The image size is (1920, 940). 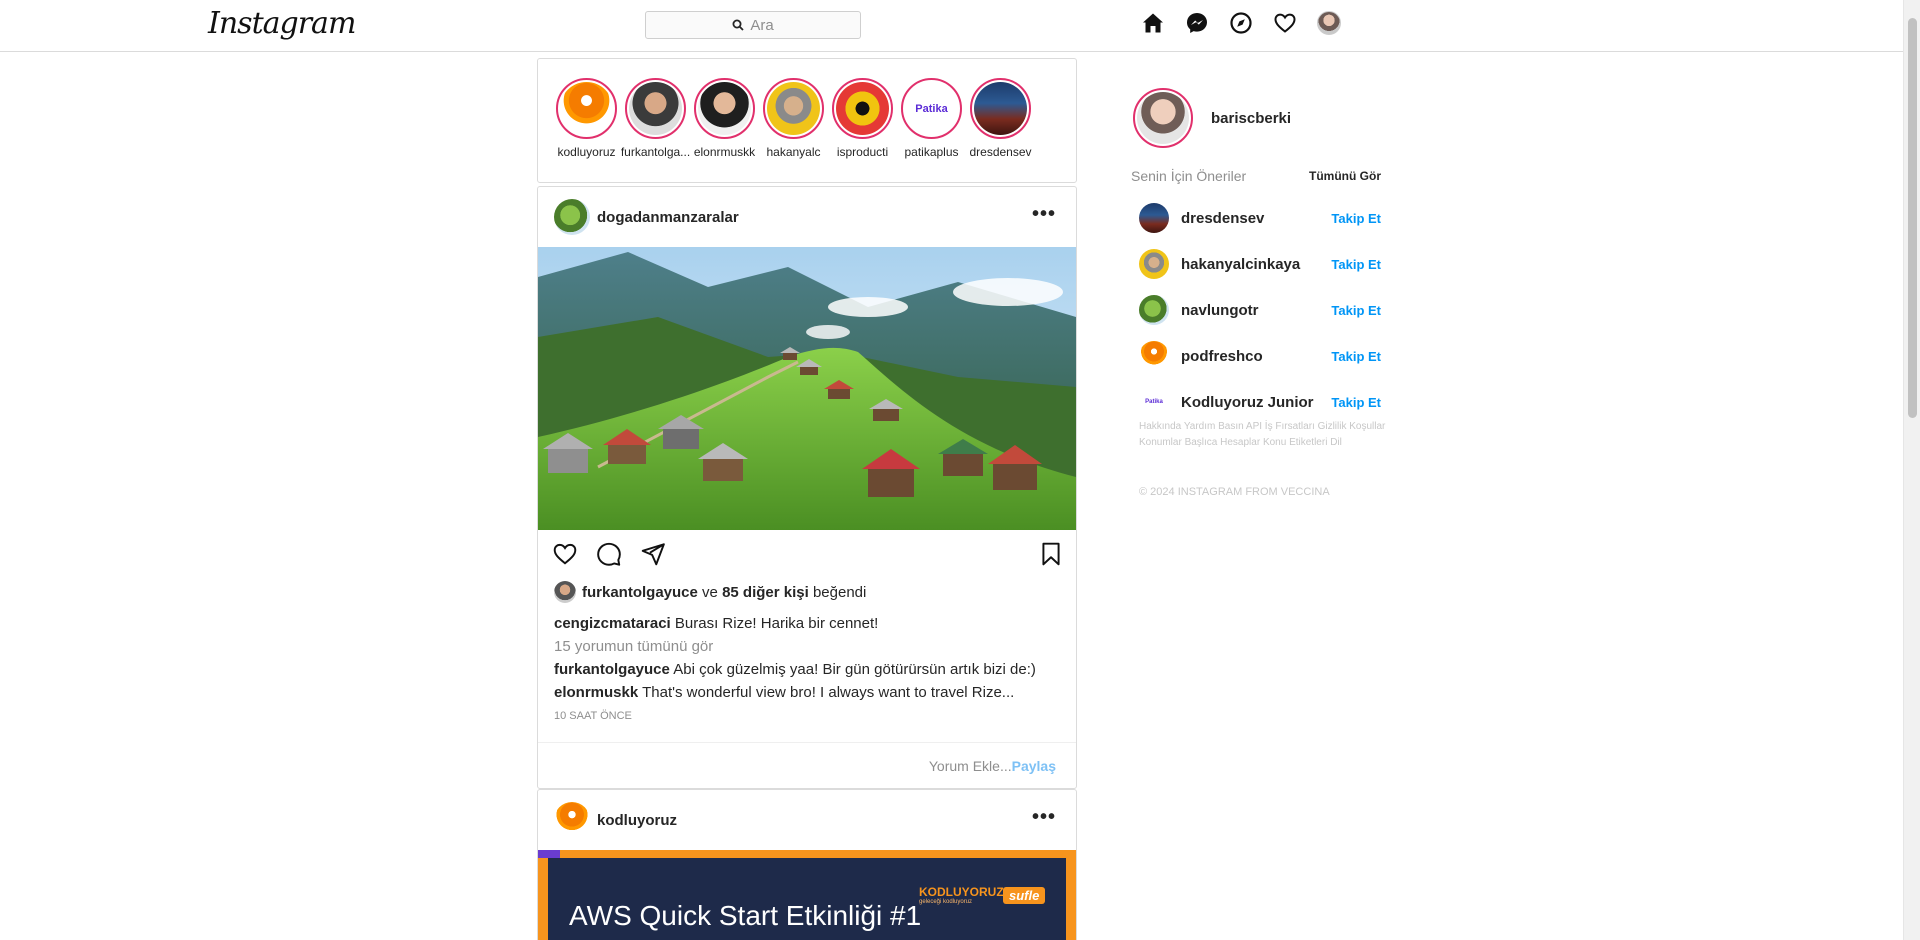 What do you see at coordinates (282, 23) in the screenshot?
I see `instagram-logo: Instagram` at bounding box center [282, 23].